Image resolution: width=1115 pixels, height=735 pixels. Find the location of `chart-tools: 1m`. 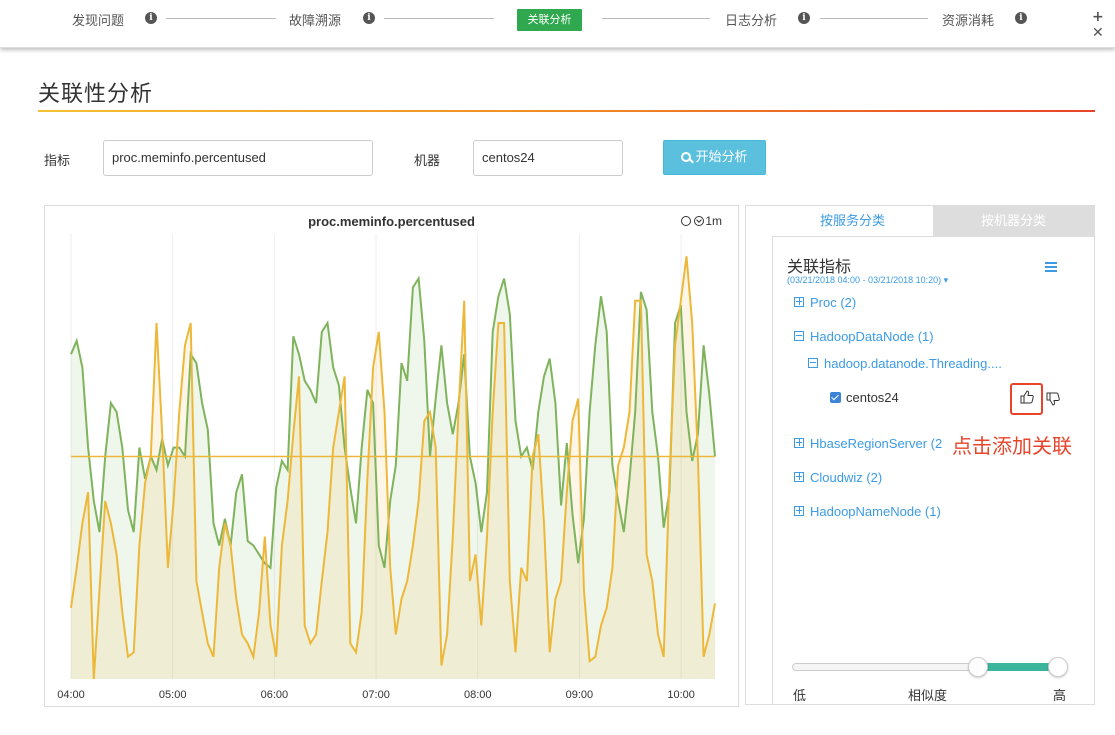

chart-tools: 1m is located at coordinates (701, 221).